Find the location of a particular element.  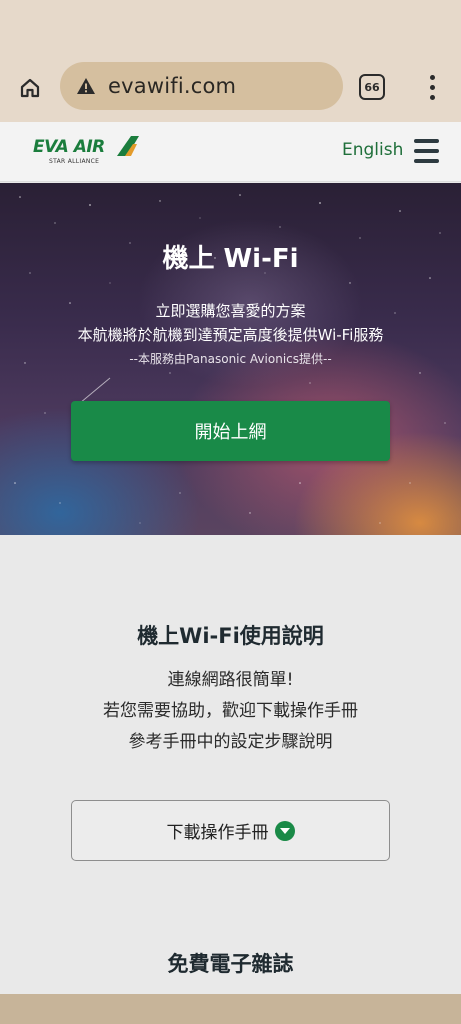

guide-line-1: 連線網路很簡單! is located at coordinates (230, 680).